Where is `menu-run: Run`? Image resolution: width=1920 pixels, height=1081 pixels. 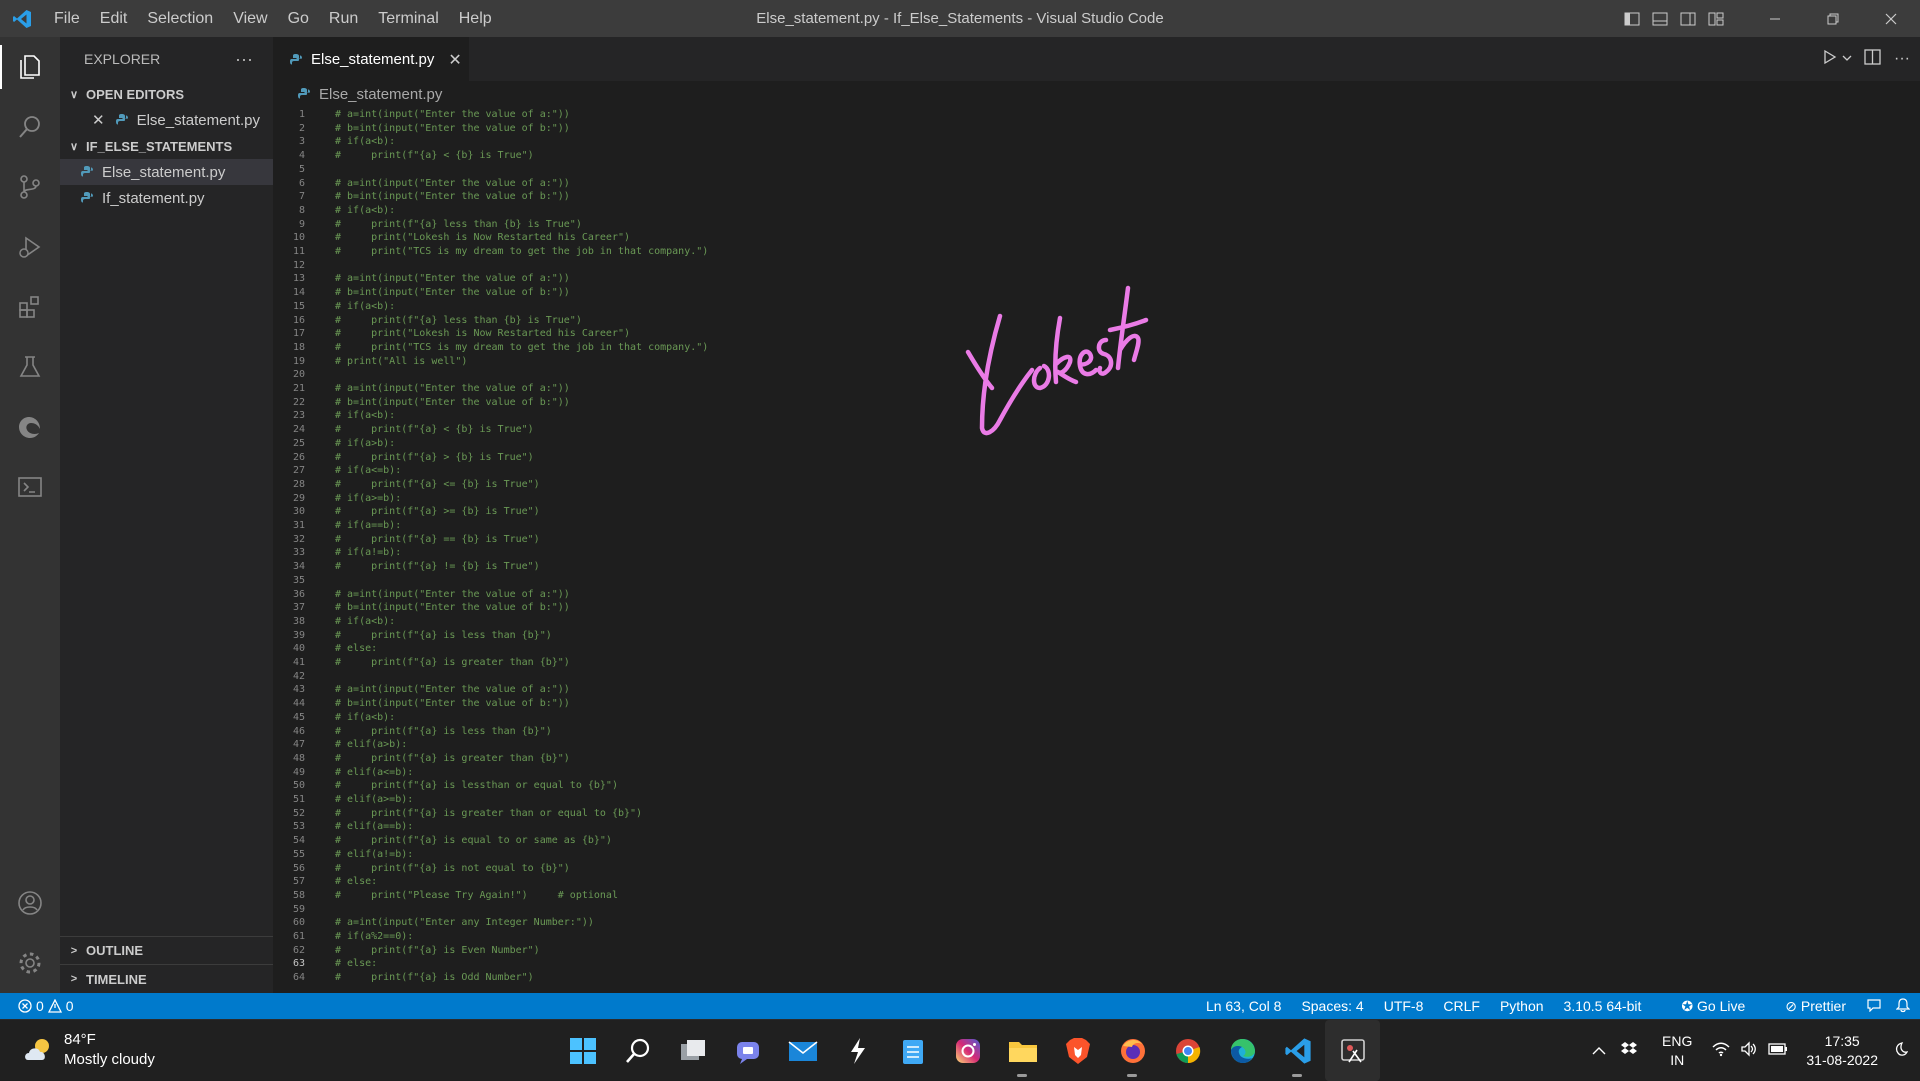 menu-run: Run is located at coordinates (343, 18).